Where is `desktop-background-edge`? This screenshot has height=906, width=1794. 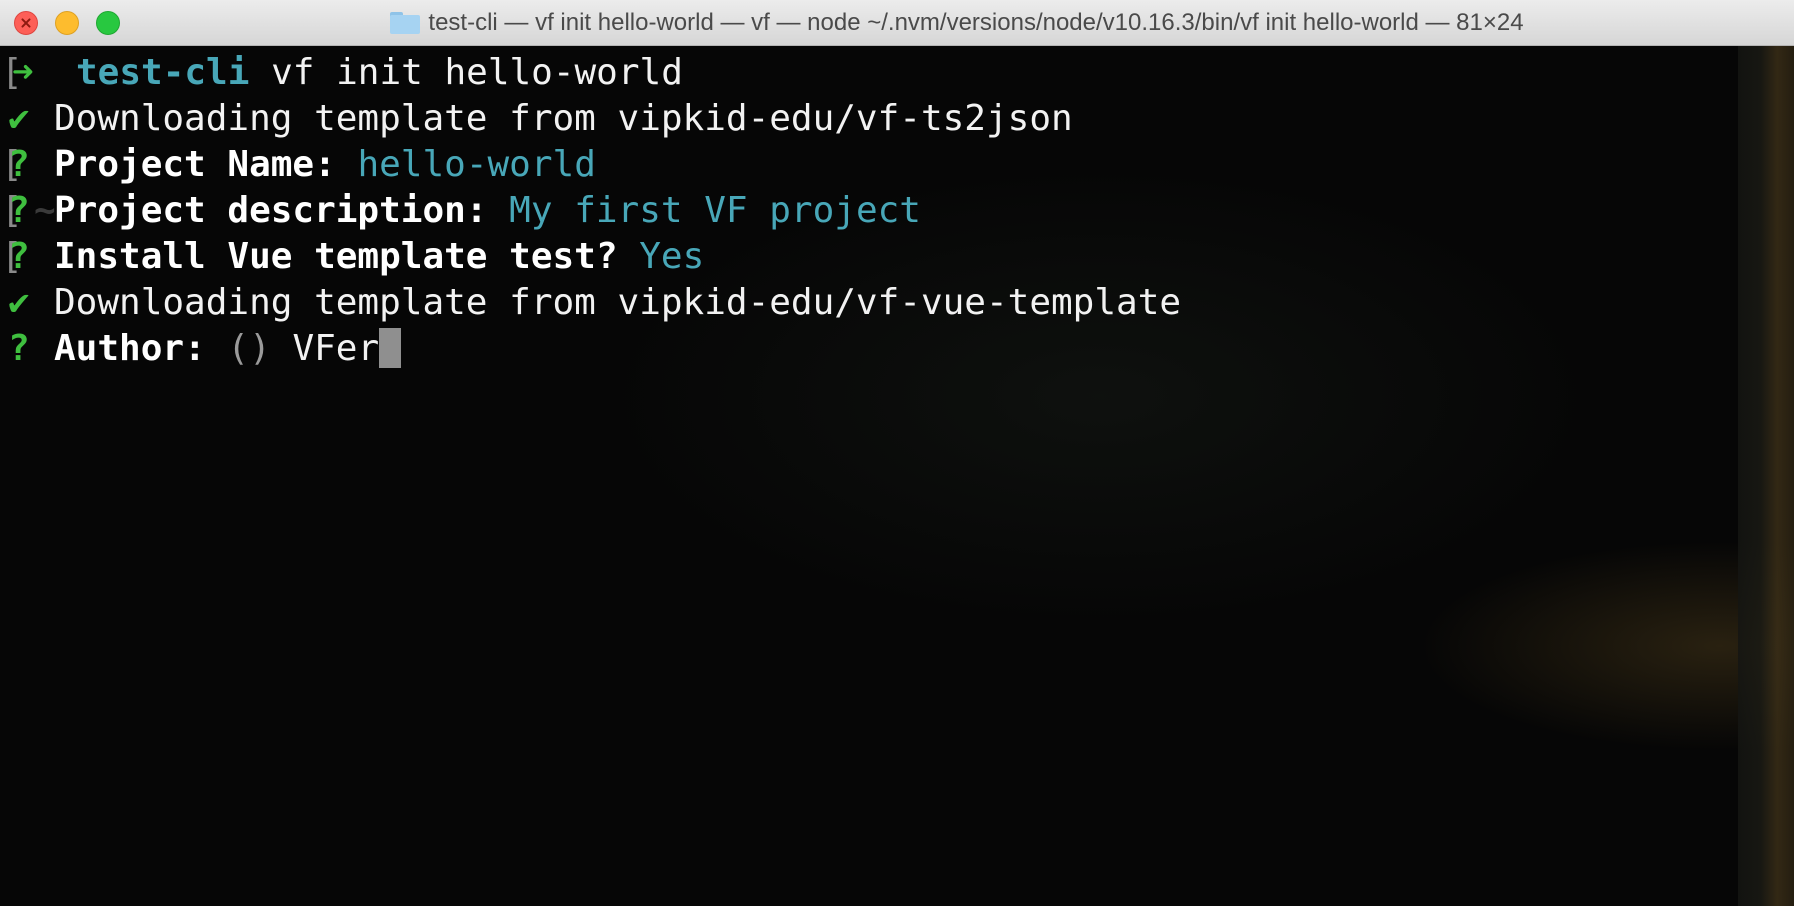
desktop-background-edge is located at coordinates (1766, 476).